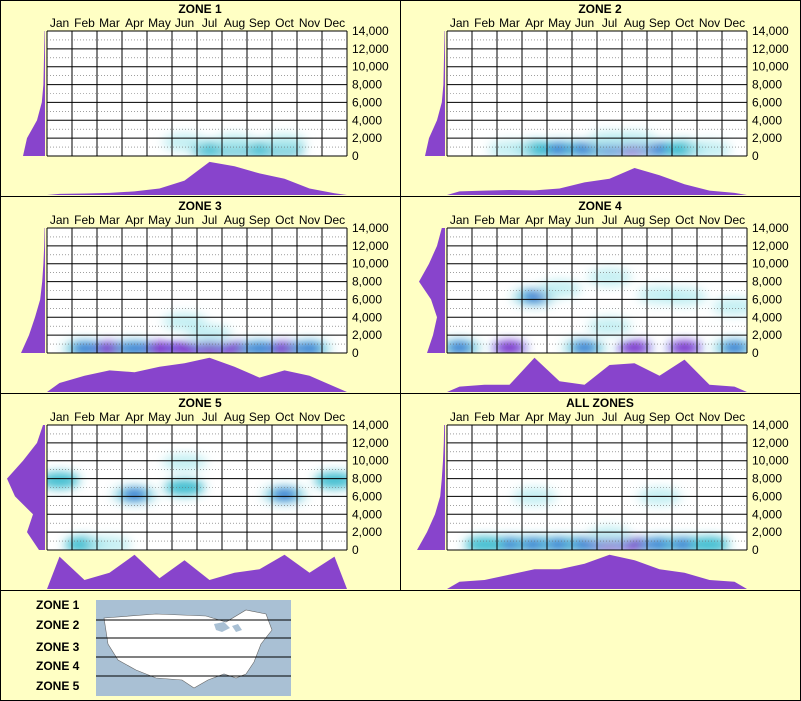 This screenshot has width=801, height=701. What do you see at coordinates (200, 206) in the screenshot?
I see `panel-title: ZONE 3` at bounding box center [200, 206].